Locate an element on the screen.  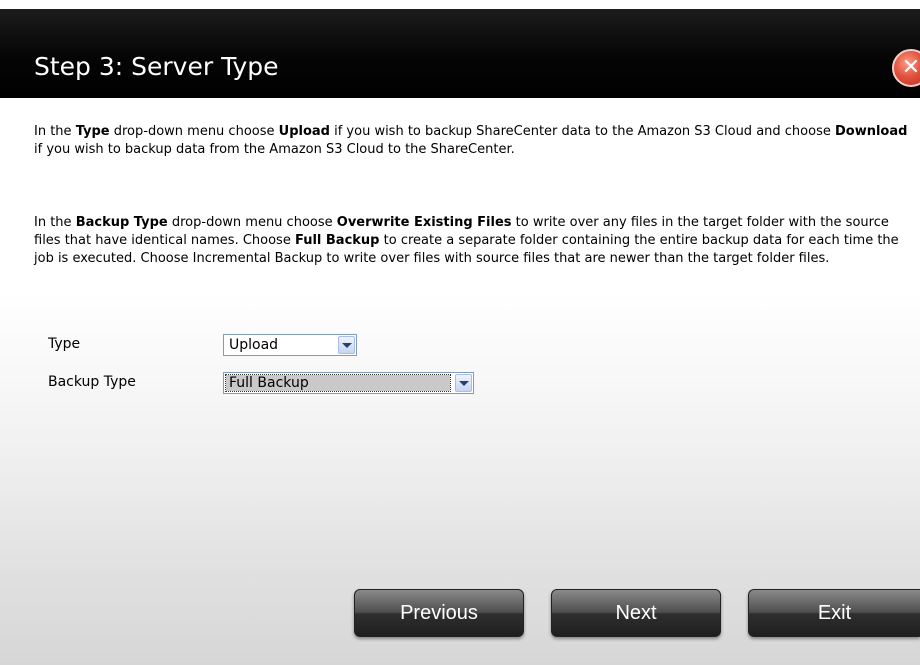
bold-overwrite-existing-files: Overwrite Existing Files is located at coordinates (424, 222).